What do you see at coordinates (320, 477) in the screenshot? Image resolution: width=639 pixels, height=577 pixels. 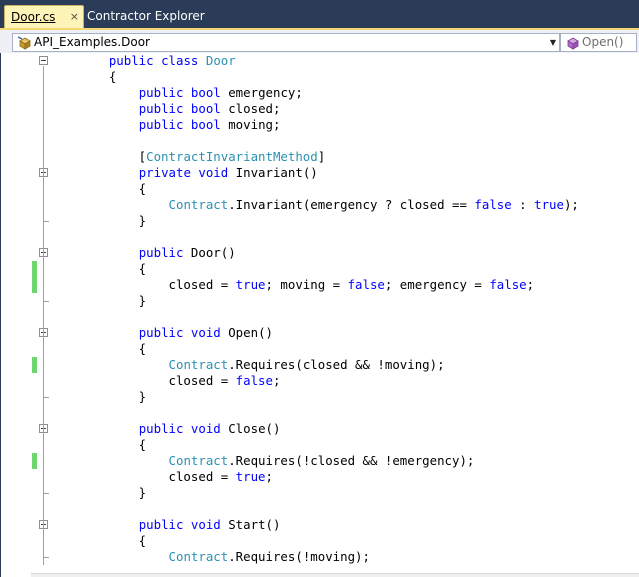 I see `code-line: closed = true;` at bounding box center [320, 477].